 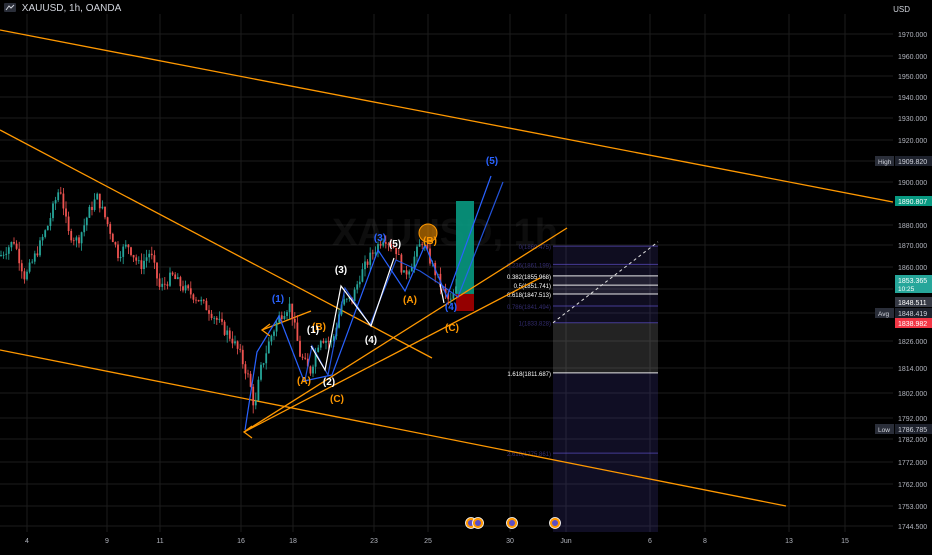 I want to click on event-icon-core, so click(x=555, y=523).